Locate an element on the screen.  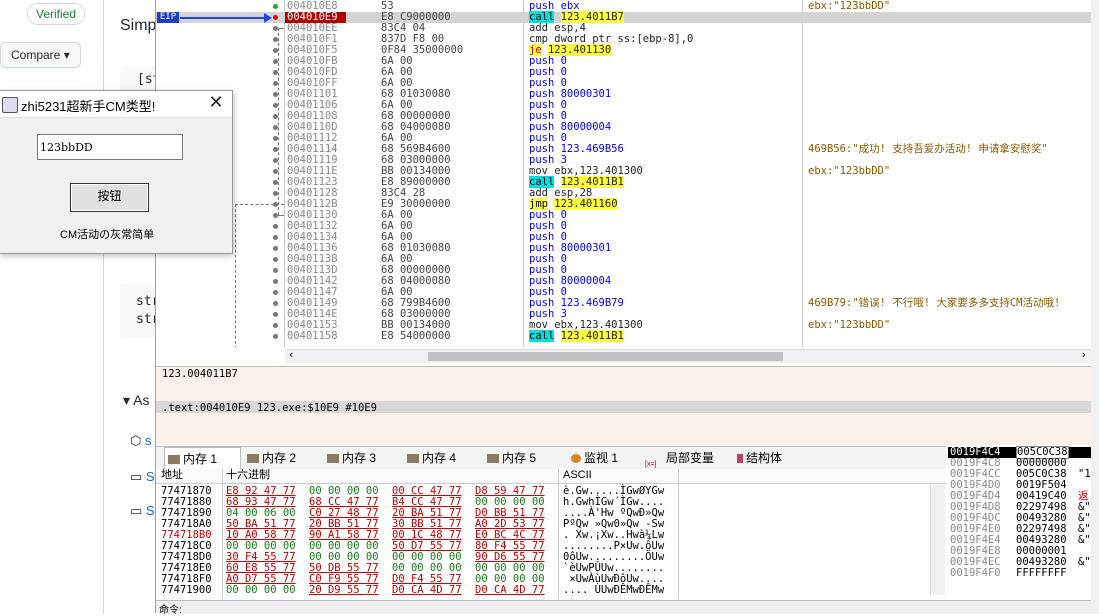
command-bar: 命令: is located at coordinates (627, 608).